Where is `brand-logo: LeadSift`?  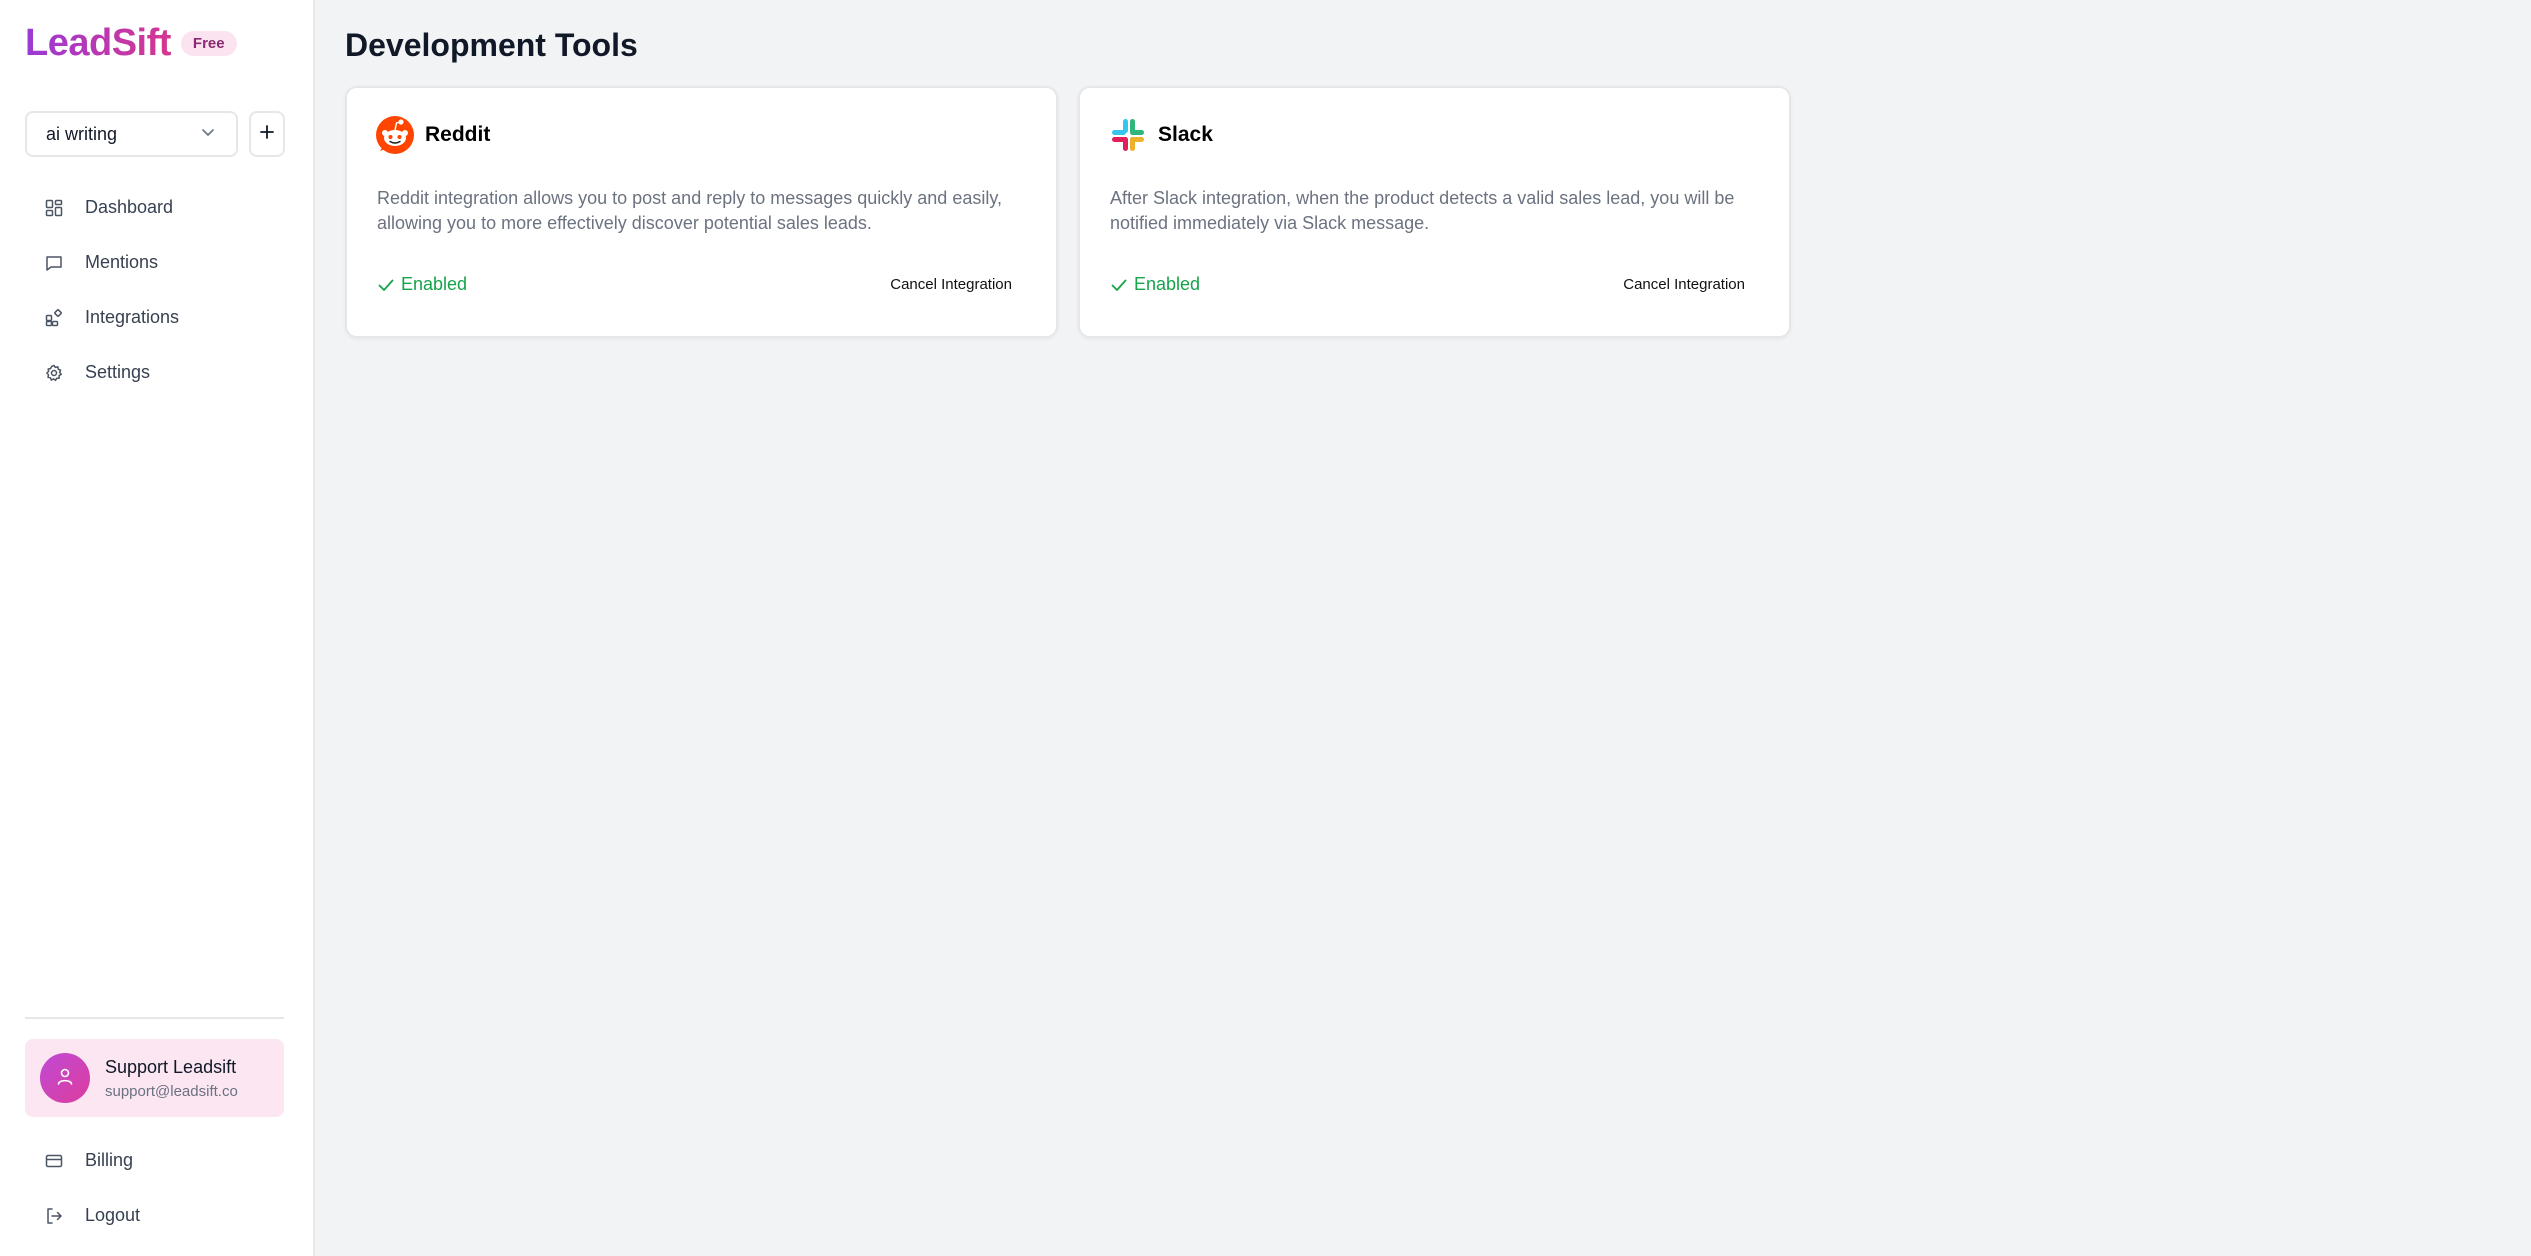
brand-logo: LeadSift is located at coordinates (98, 43).